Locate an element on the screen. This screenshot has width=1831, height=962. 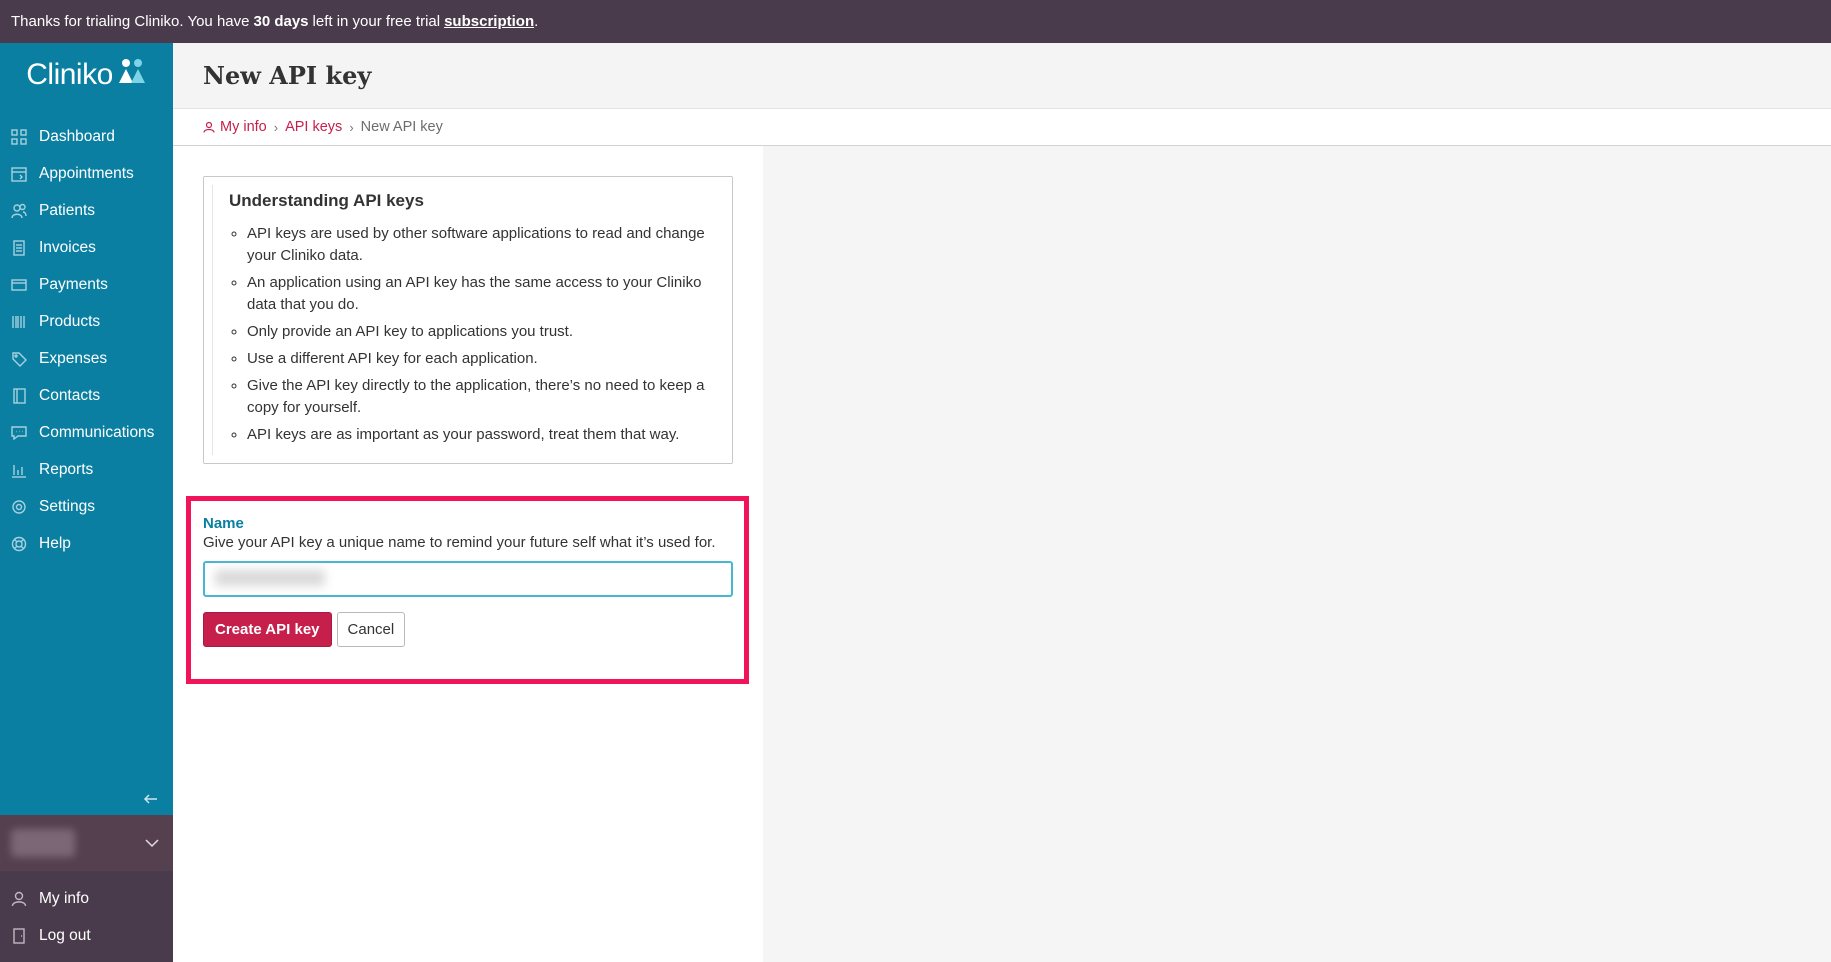
account-switcher is located at coordinates (86, 843).